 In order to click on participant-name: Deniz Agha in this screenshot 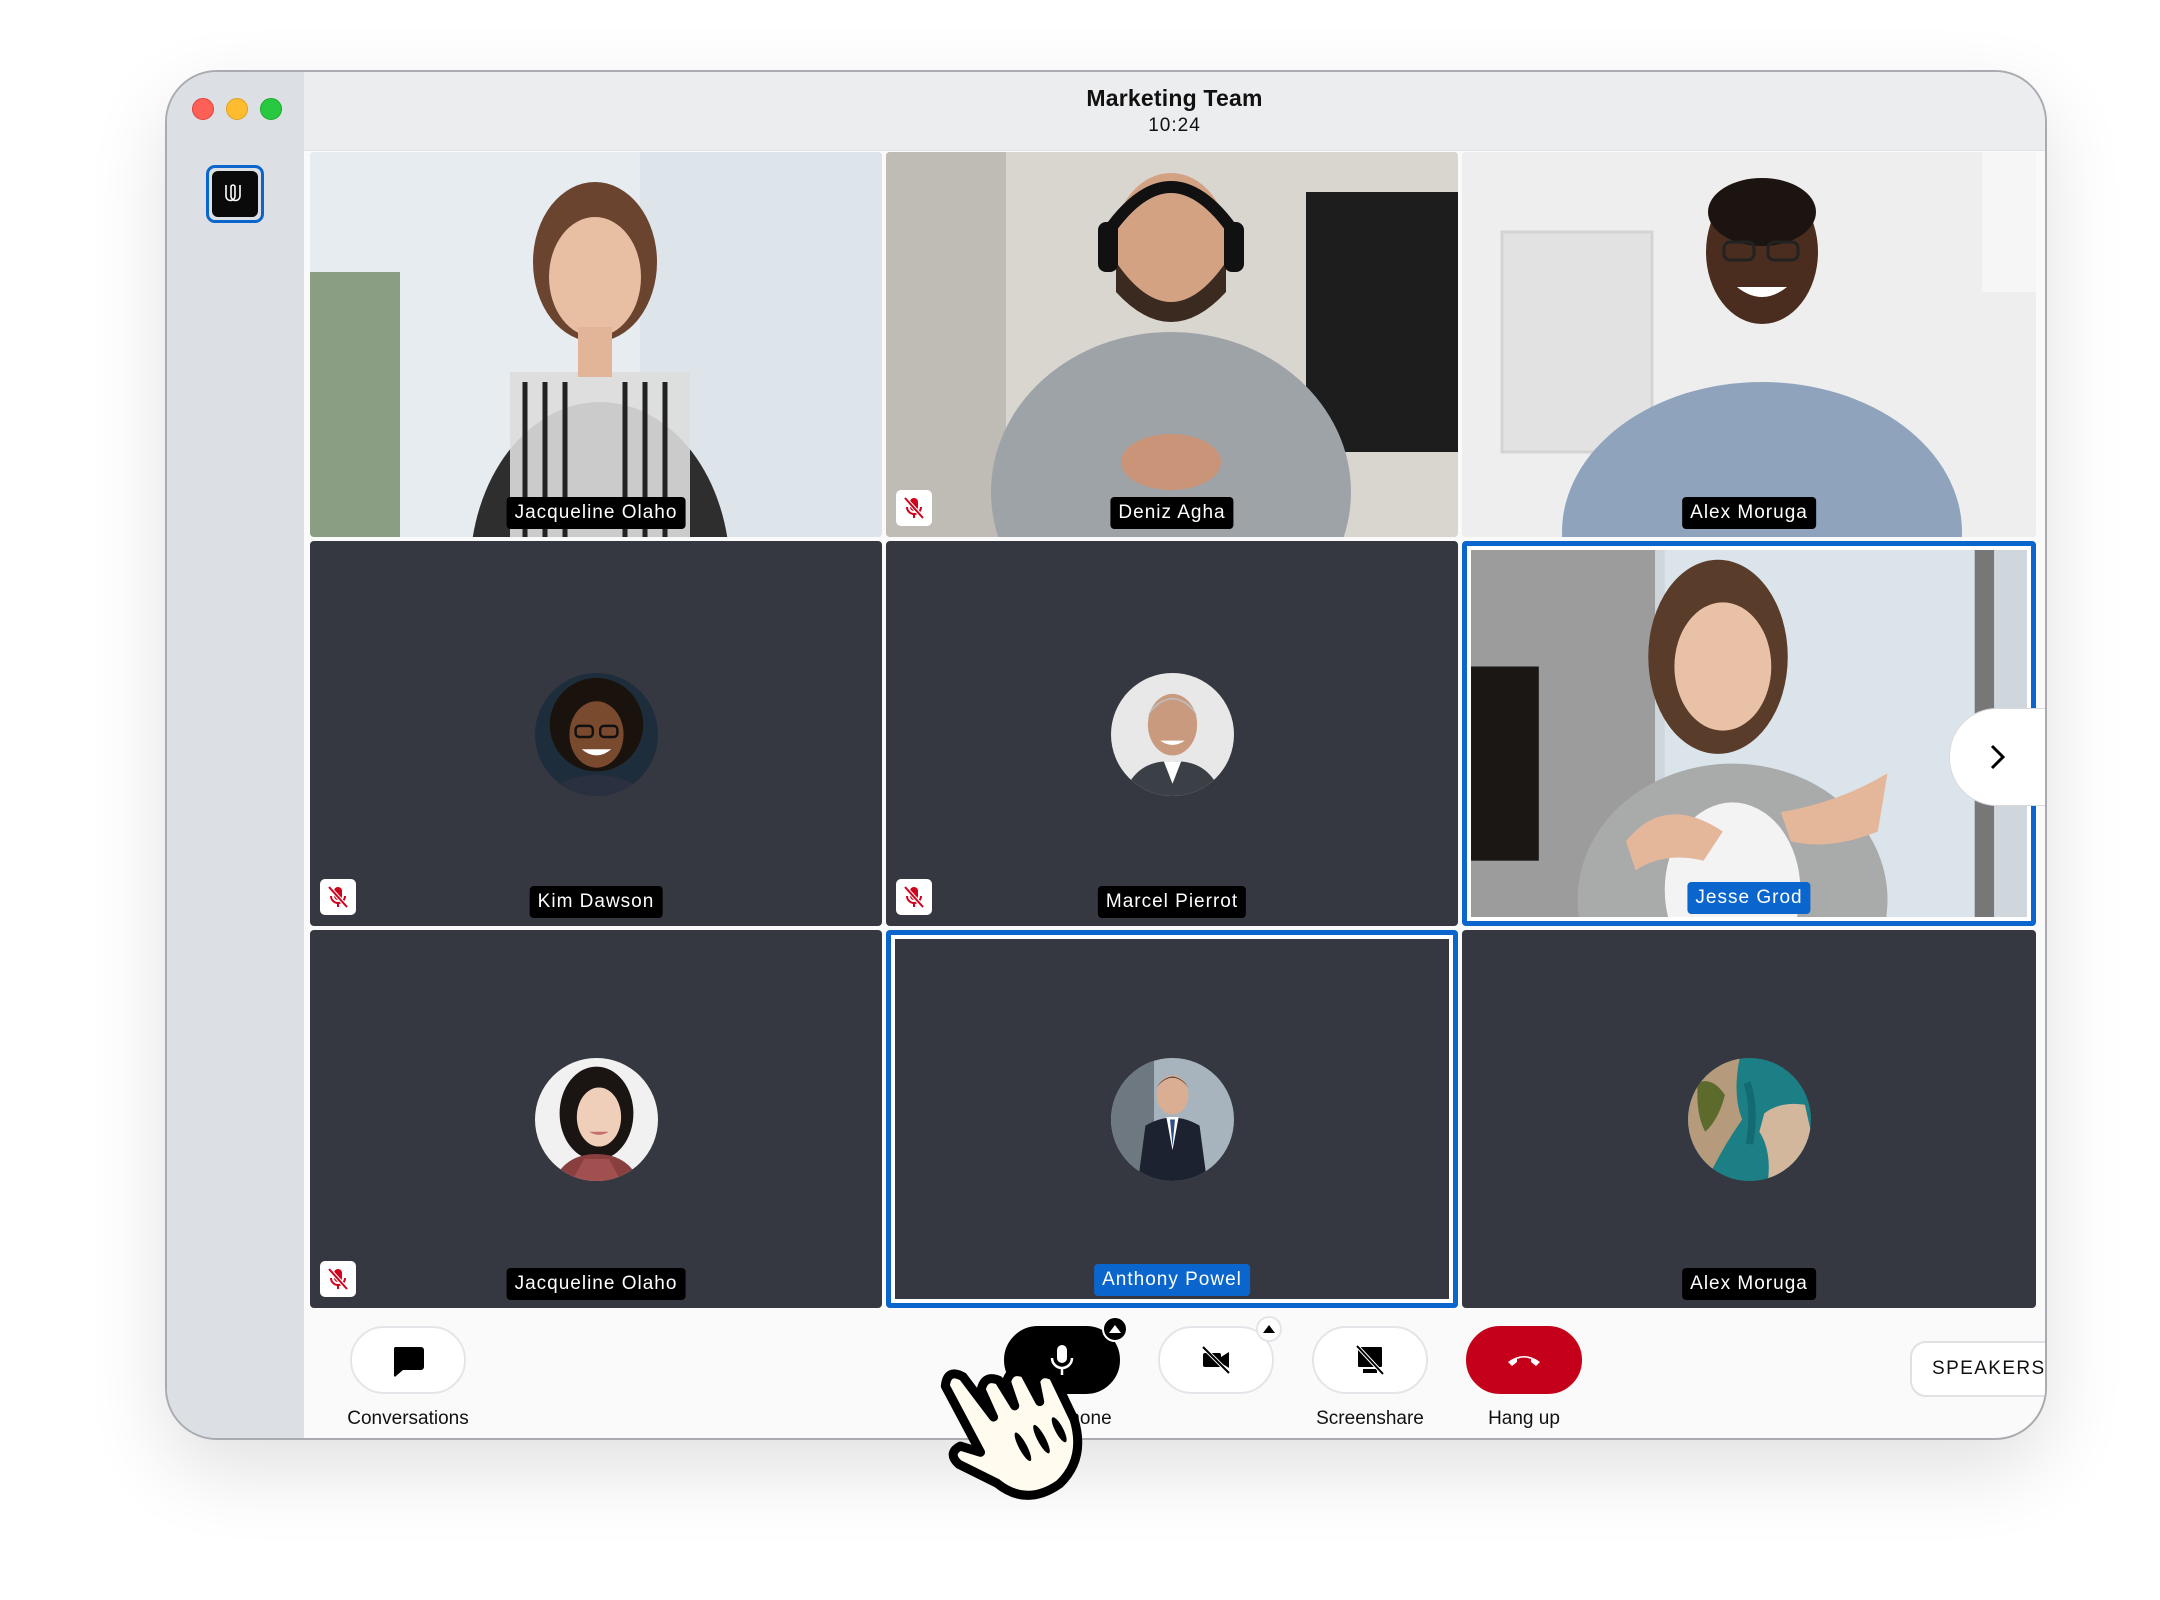, I will do `click(1172, 513)`.